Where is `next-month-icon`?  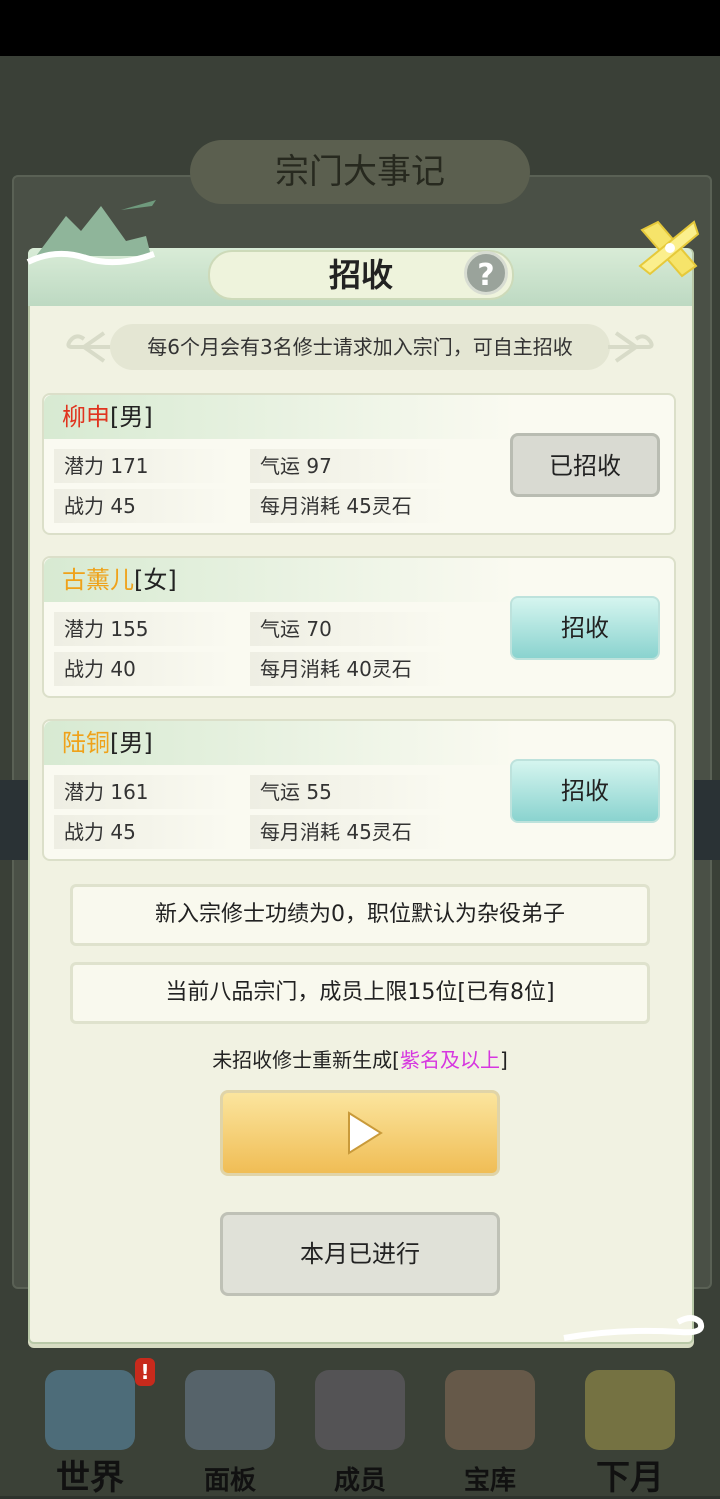 next-month-icon is located at coordinates (630, 1410).